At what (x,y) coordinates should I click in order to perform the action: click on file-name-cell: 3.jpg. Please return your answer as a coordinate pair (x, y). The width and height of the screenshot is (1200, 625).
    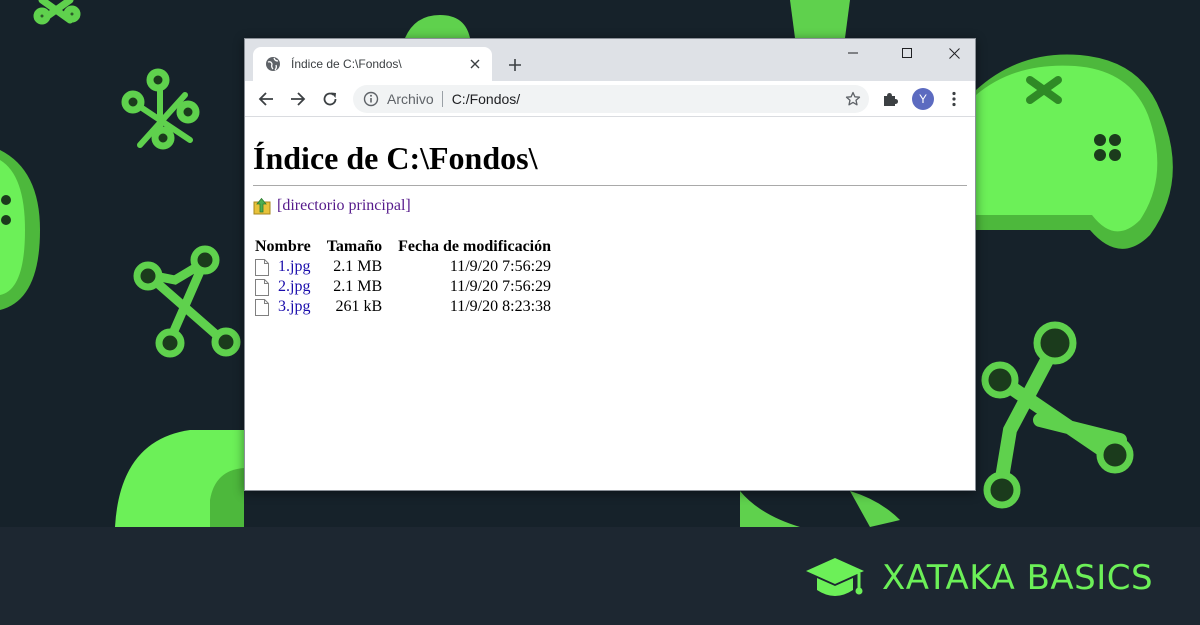
    Looking at the image, I should click on (289, 307).